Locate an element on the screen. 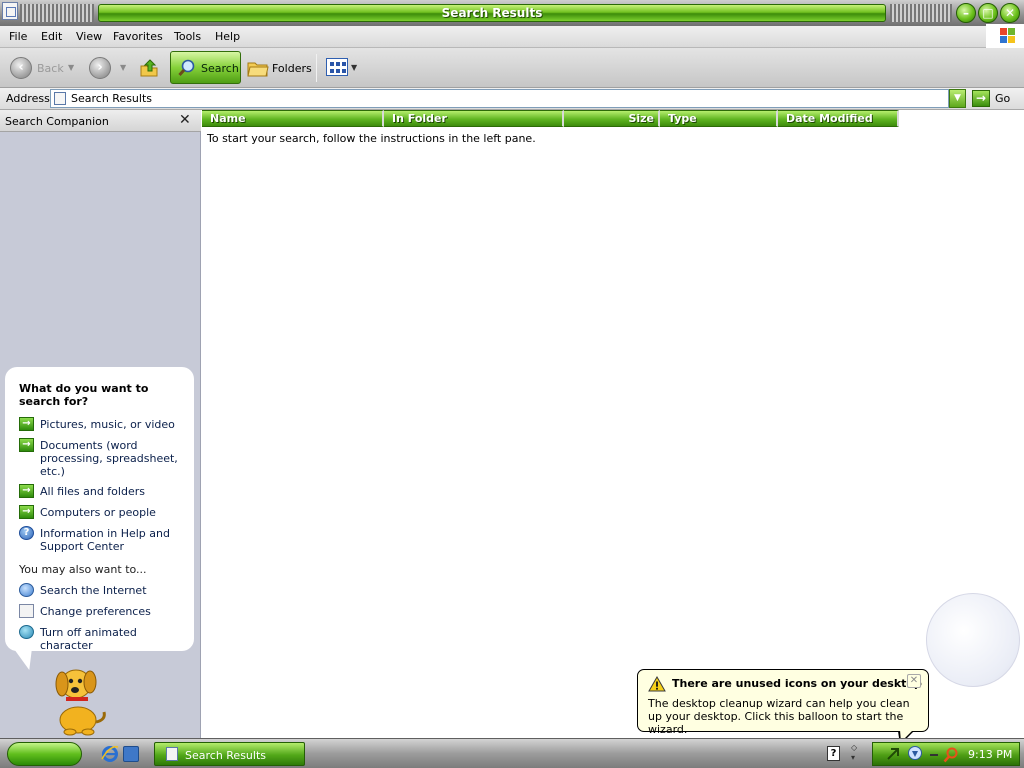  notification-area: 9:13 PM is located at coordinates (946, 754).